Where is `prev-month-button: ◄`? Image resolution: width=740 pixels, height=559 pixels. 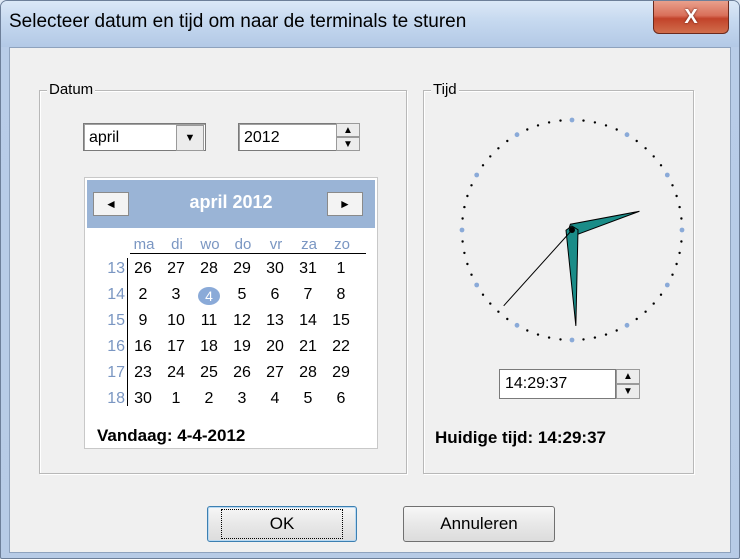 prev-month-button: ◄ is located at coordinates (111, 204).